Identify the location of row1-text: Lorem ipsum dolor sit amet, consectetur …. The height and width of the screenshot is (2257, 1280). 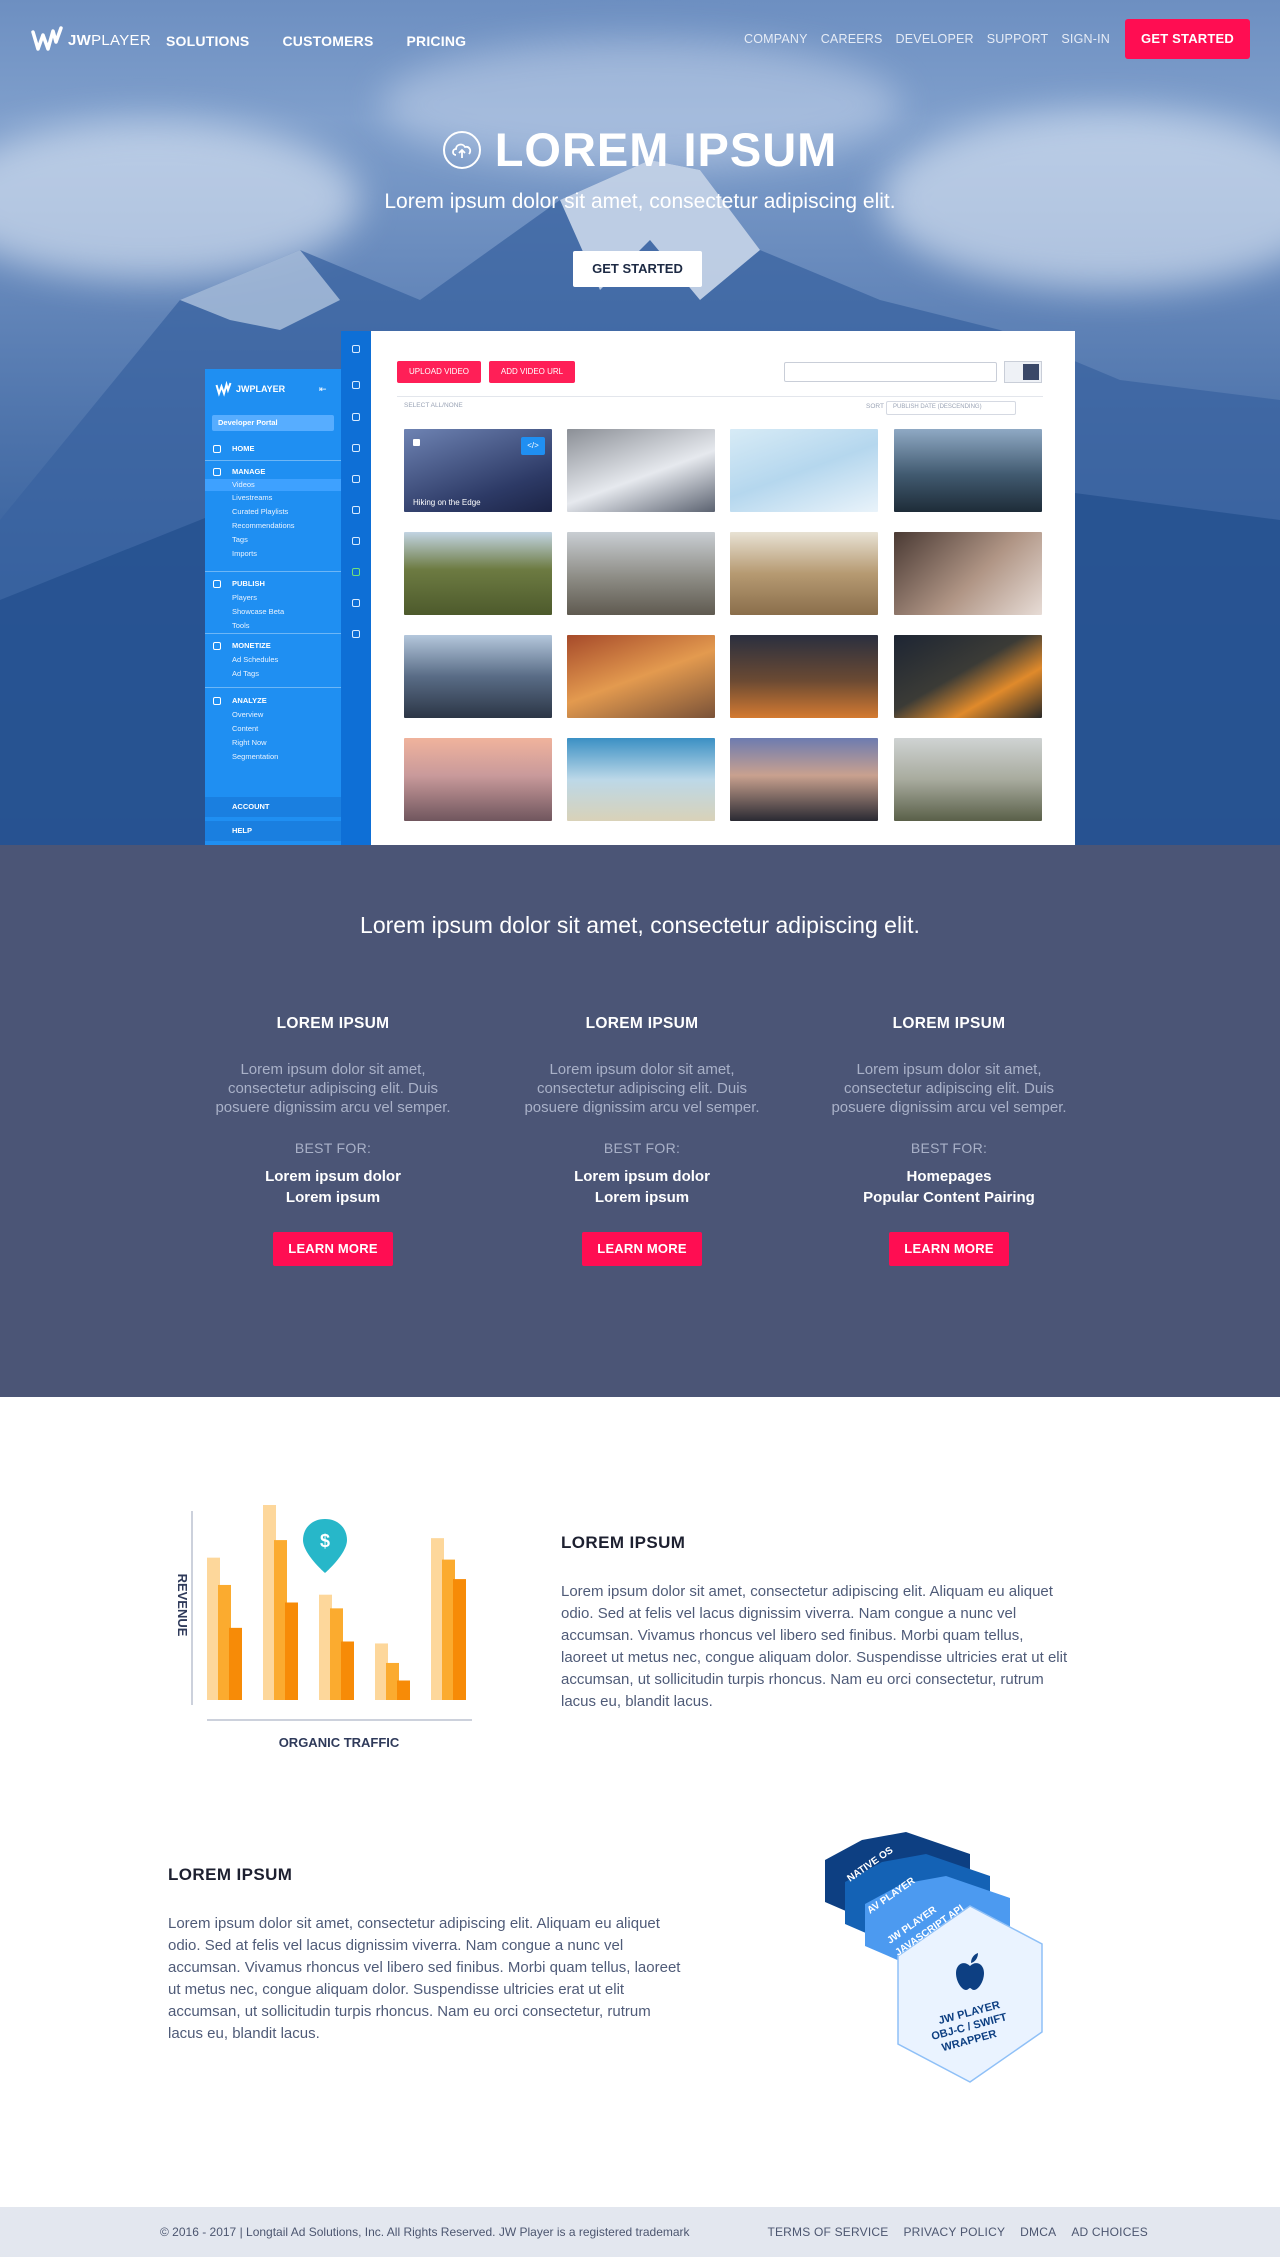
(814, 1646).